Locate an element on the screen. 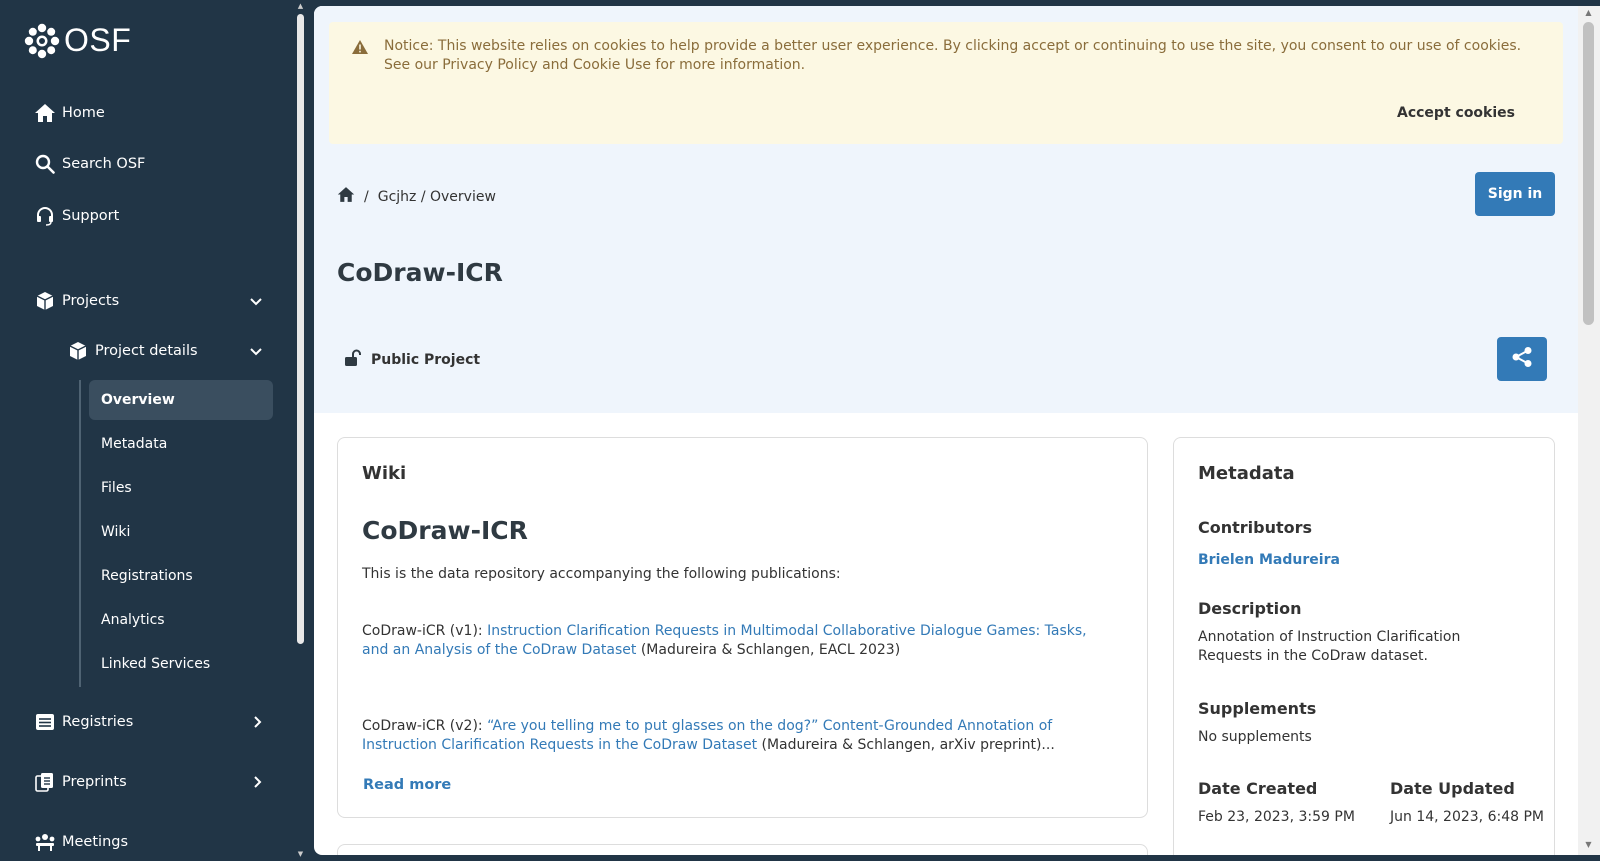 The height and width of the screenshot is (861, 1600). date-created-label: Date Created is located at coordinates (1258, 788).